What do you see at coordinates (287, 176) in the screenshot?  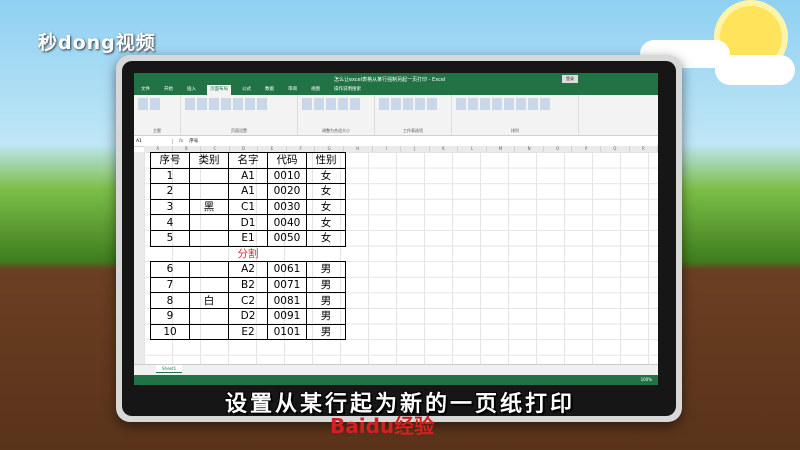 I see `table-cell: 0010` at bounding box center [287, 176].